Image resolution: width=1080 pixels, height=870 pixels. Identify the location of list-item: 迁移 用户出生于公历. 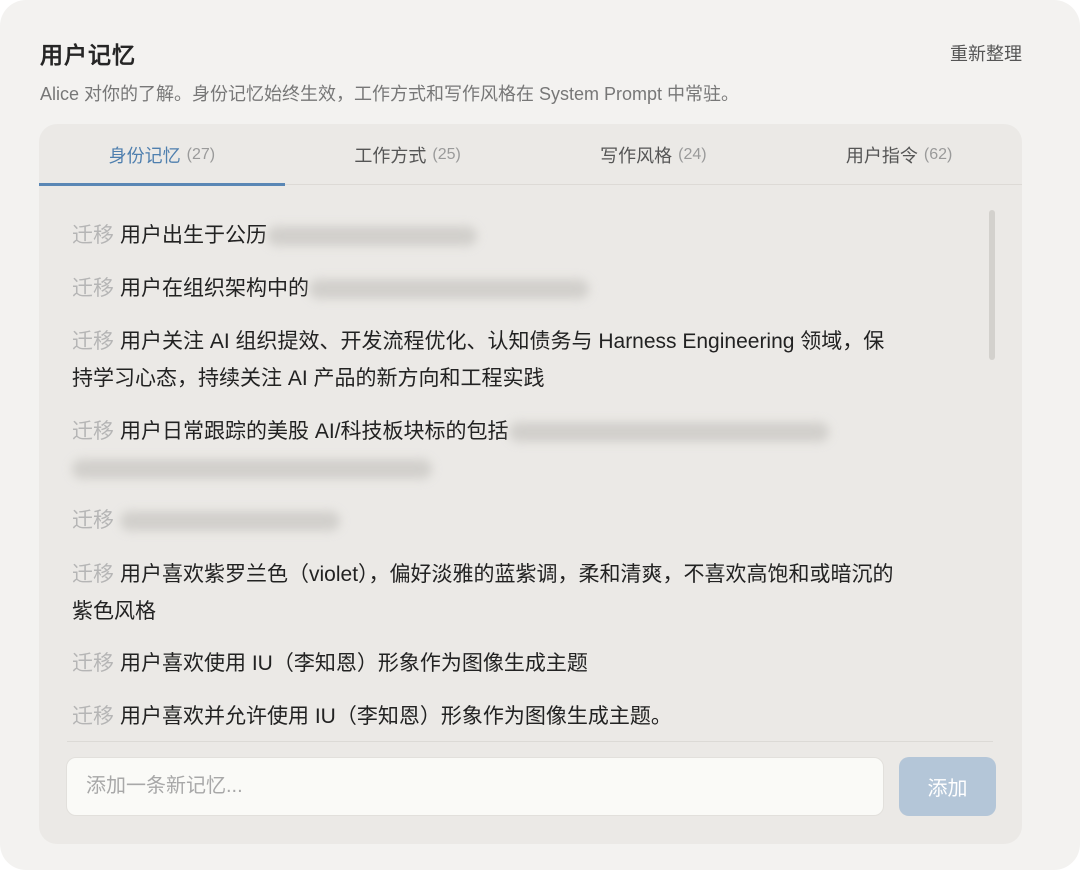
(487, 235).